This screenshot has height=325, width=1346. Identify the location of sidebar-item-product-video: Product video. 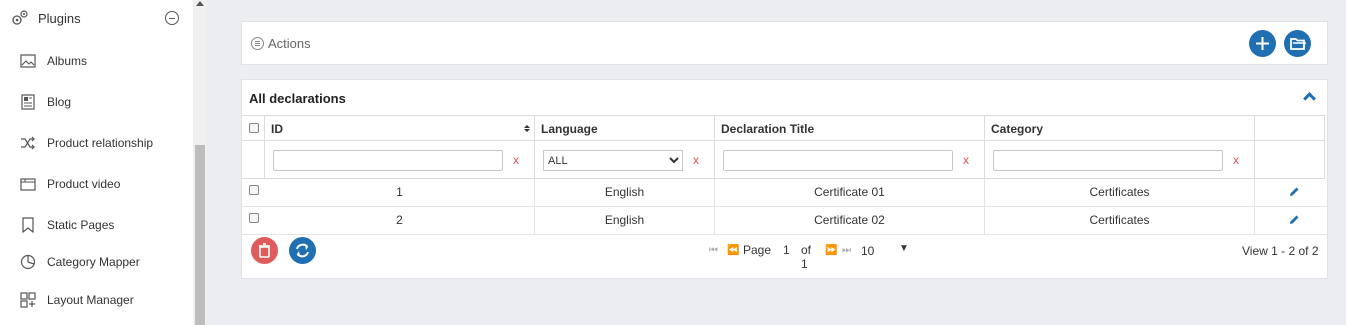
(96, 184).